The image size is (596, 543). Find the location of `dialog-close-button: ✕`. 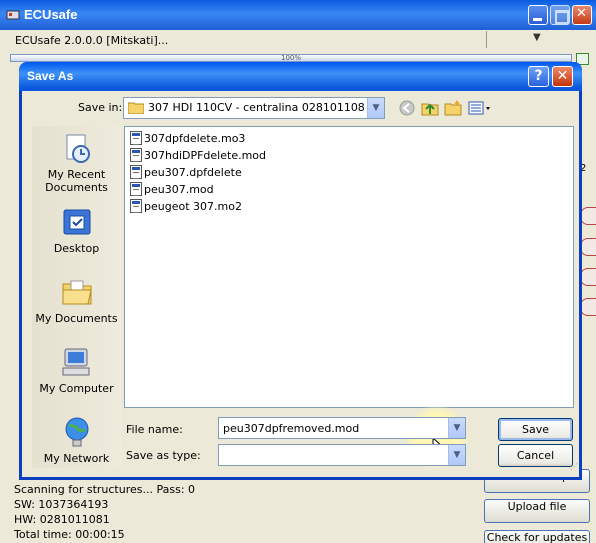

dialog-close-button: ✕ is located at coordinates (562, 76).